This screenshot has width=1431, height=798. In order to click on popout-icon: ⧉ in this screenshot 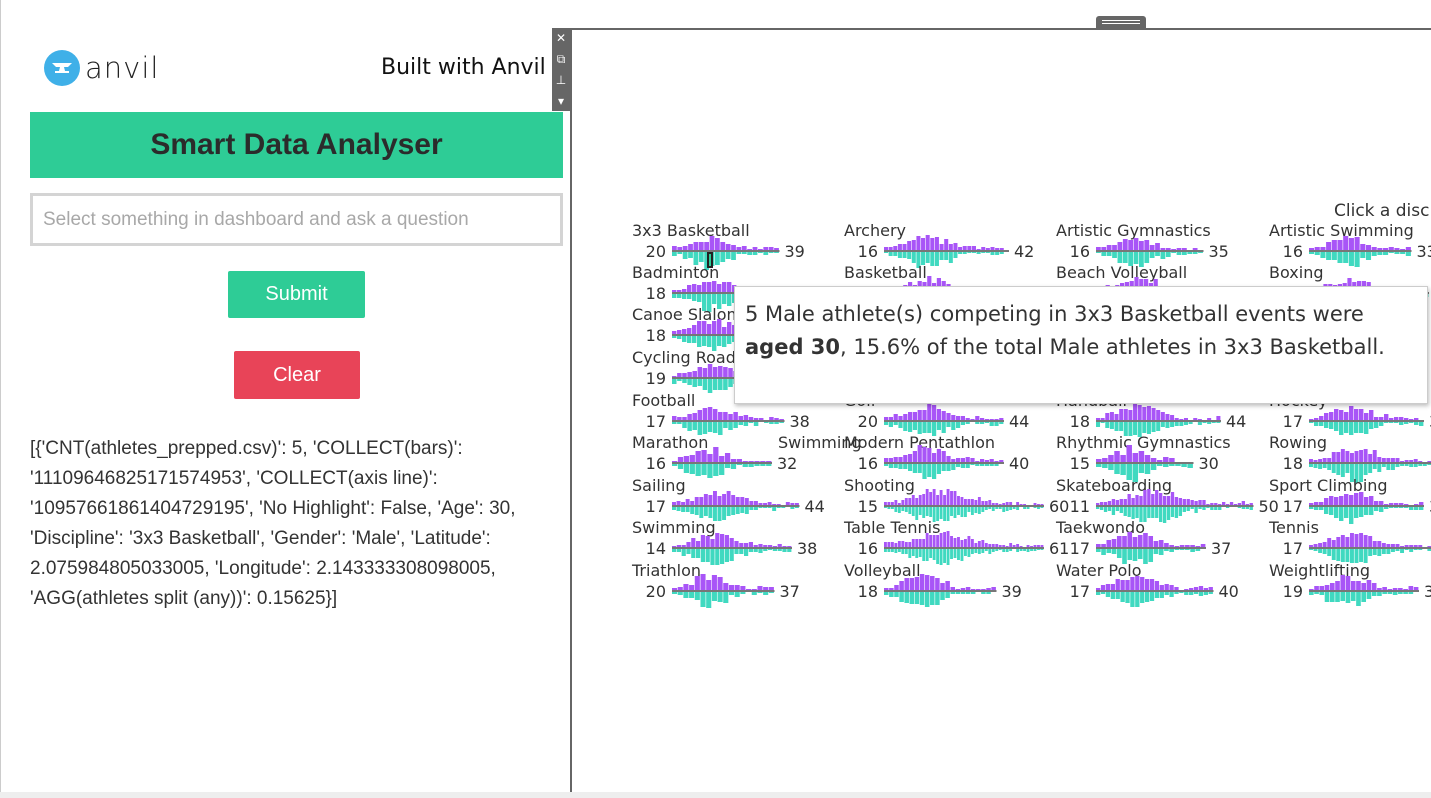, I will do `click(561, 59)`.